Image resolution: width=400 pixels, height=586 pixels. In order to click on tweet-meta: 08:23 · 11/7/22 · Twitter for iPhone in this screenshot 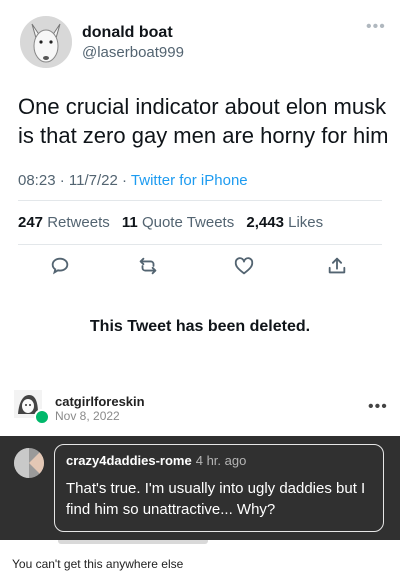, I will do `click(133, 180)`.